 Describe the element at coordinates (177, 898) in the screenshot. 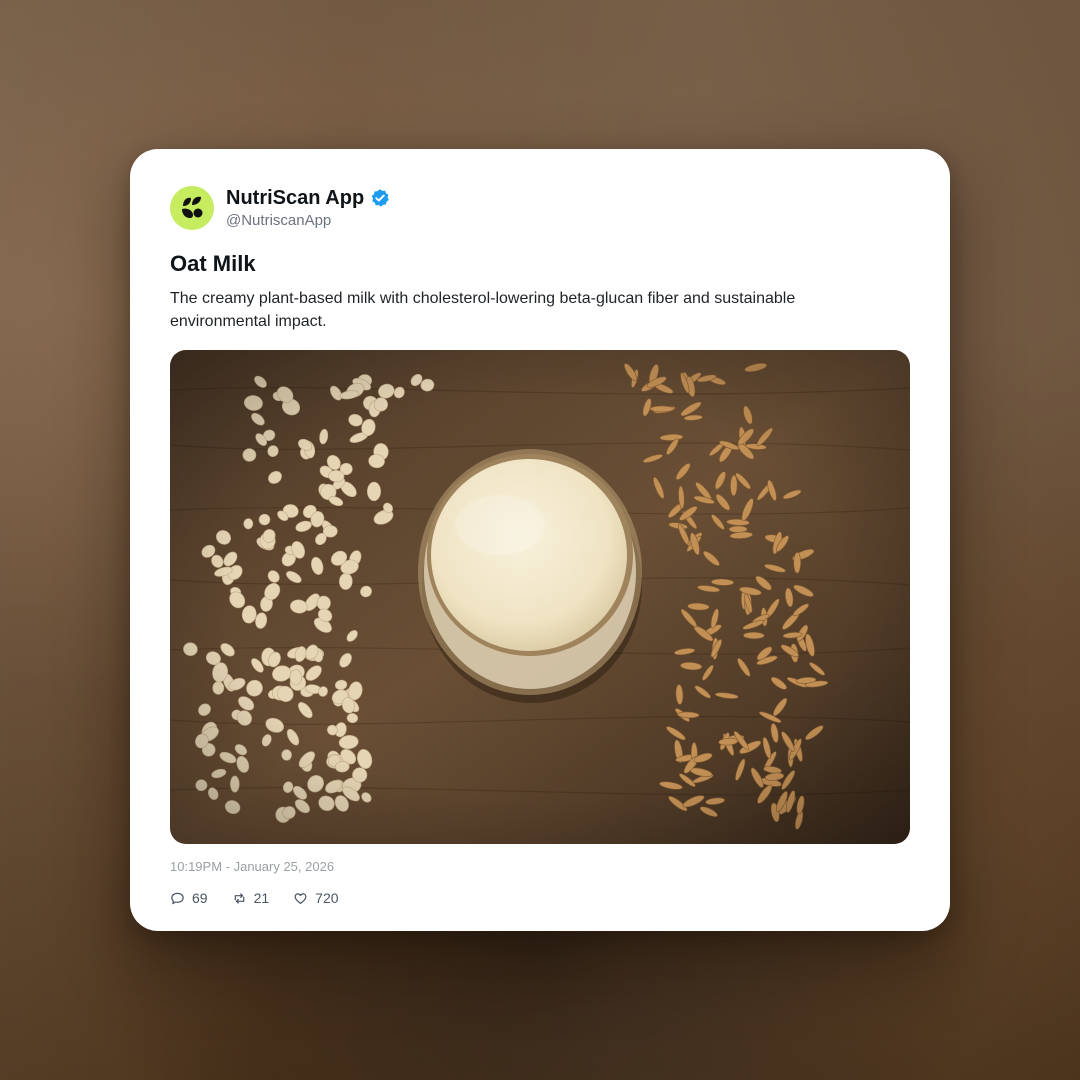

I see `reply-icon` at that location.